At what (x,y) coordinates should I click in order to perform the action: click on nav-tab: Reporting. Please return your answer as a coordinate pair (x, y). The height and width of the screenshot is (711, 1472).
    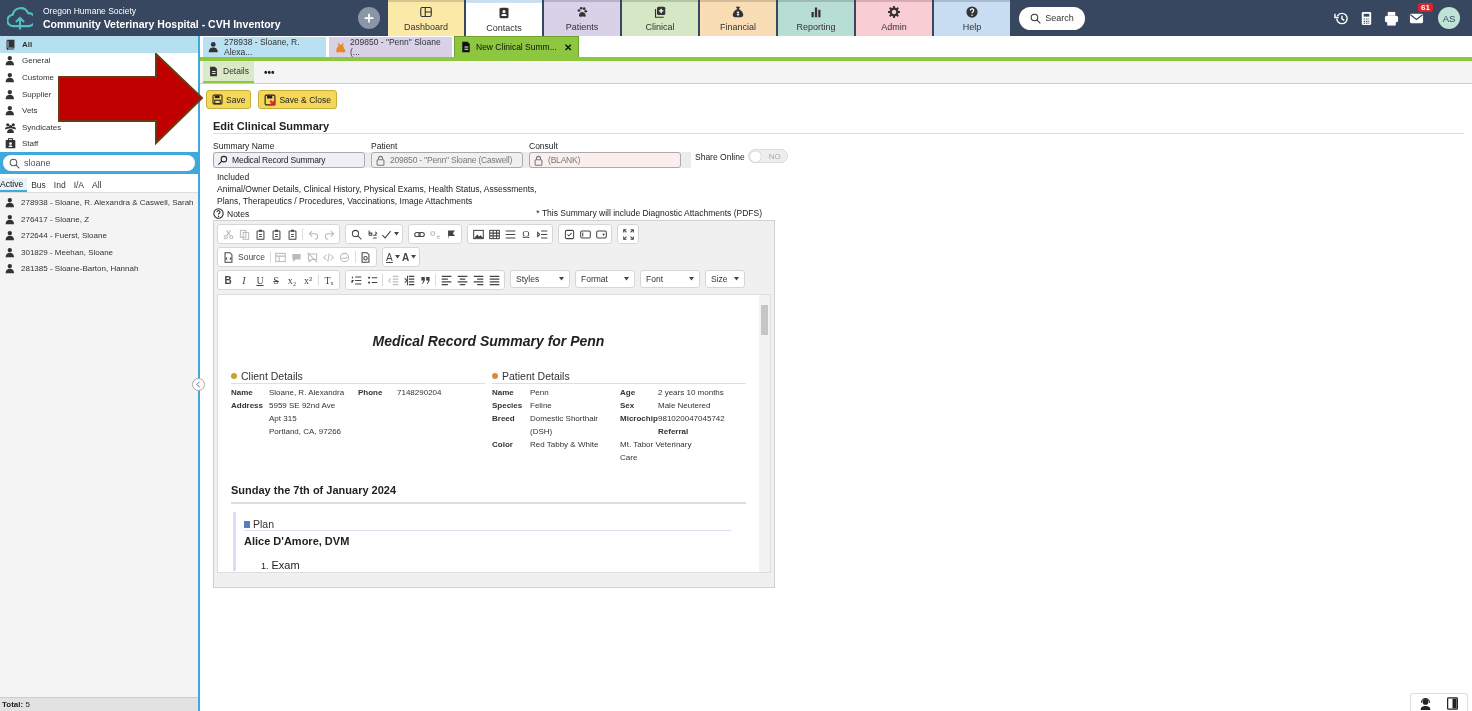
    Looking at the image, I should click on (816, 18).